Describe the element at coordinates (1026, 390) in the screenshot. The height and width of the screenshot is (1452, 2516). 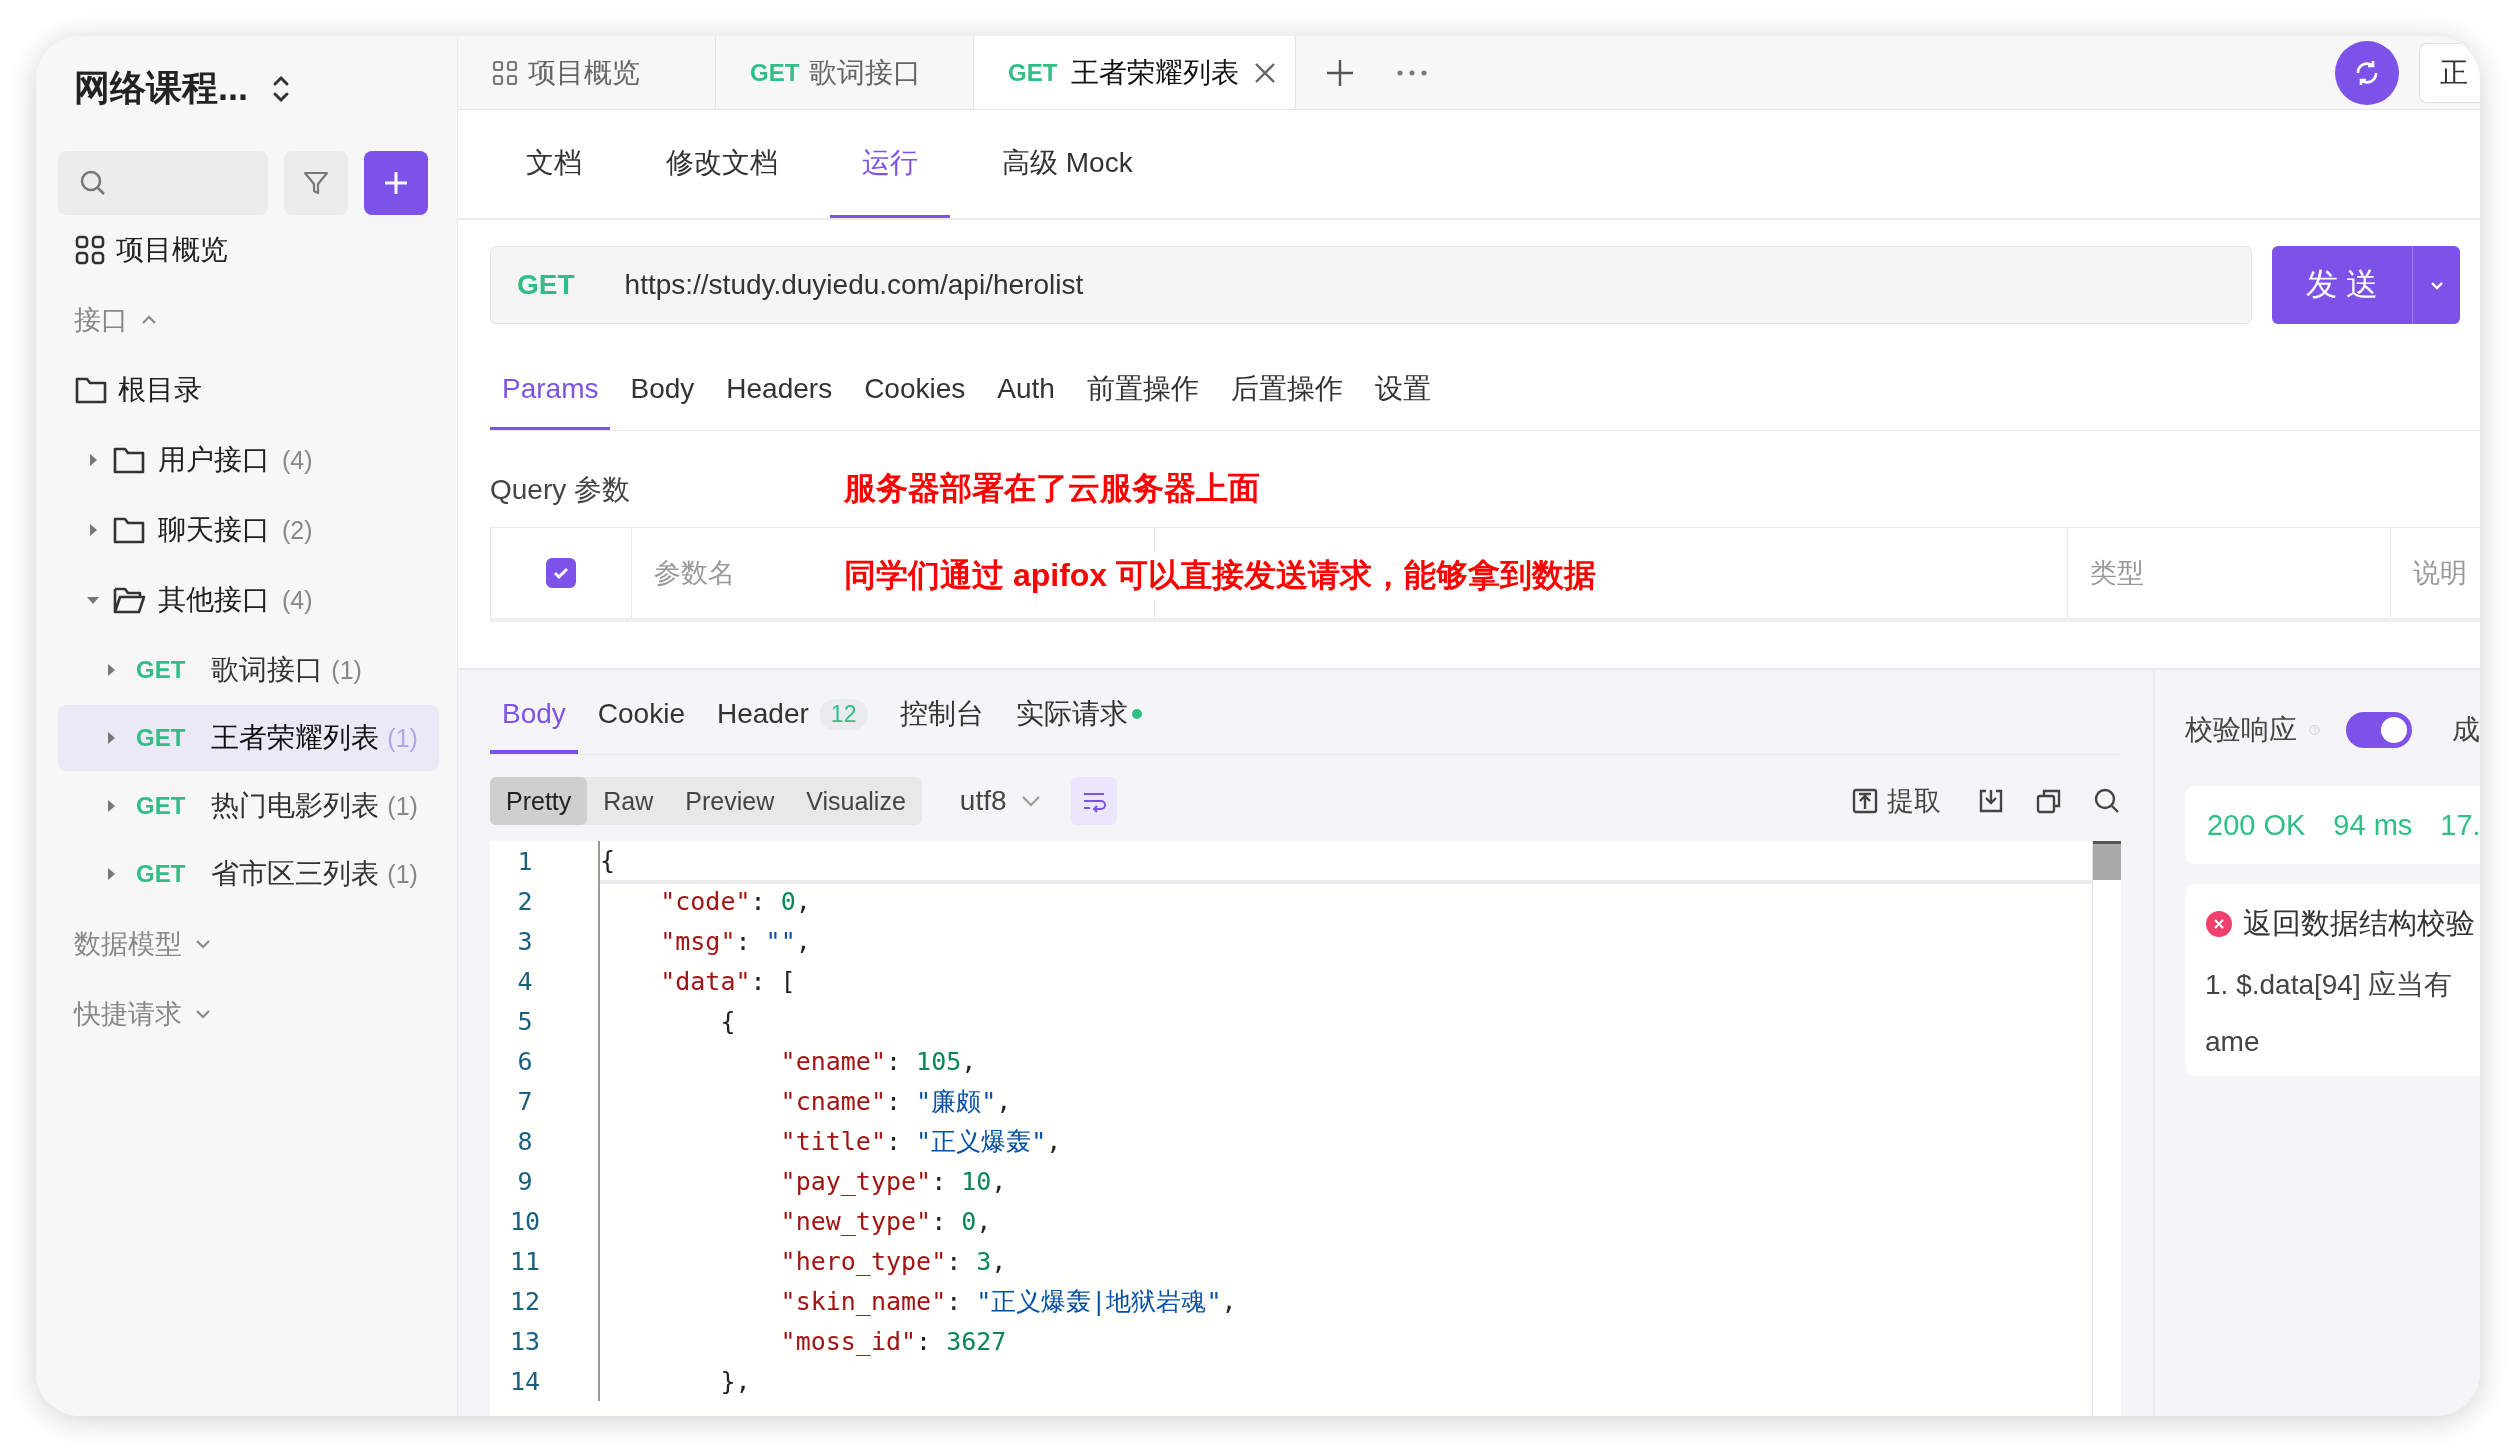
I see `param-tab: Auth` at that location.